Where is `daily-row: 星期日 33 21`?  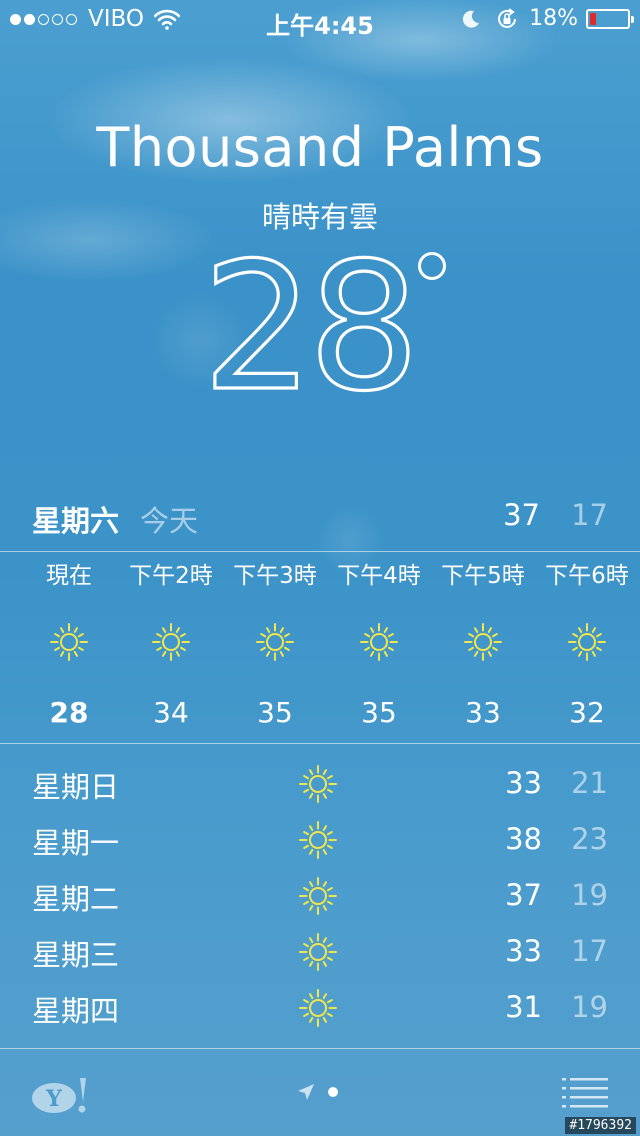
daily-row: 星期日 33 21 is located at coordinates (320, 782).